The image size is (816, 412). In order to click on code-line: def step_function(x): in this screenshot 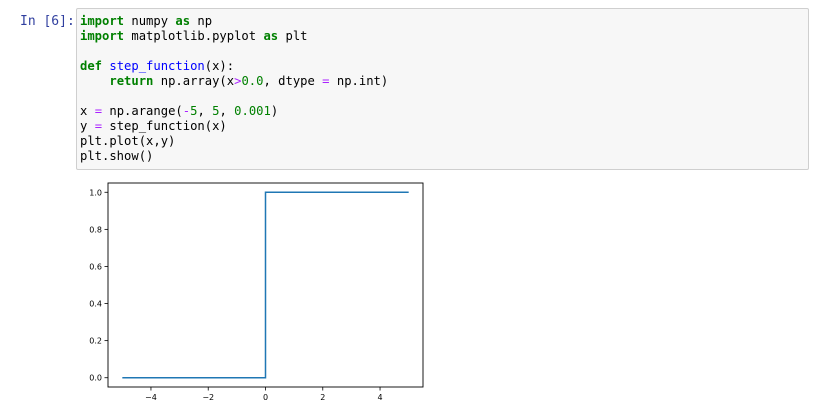, I will do `click(234, 66)`.